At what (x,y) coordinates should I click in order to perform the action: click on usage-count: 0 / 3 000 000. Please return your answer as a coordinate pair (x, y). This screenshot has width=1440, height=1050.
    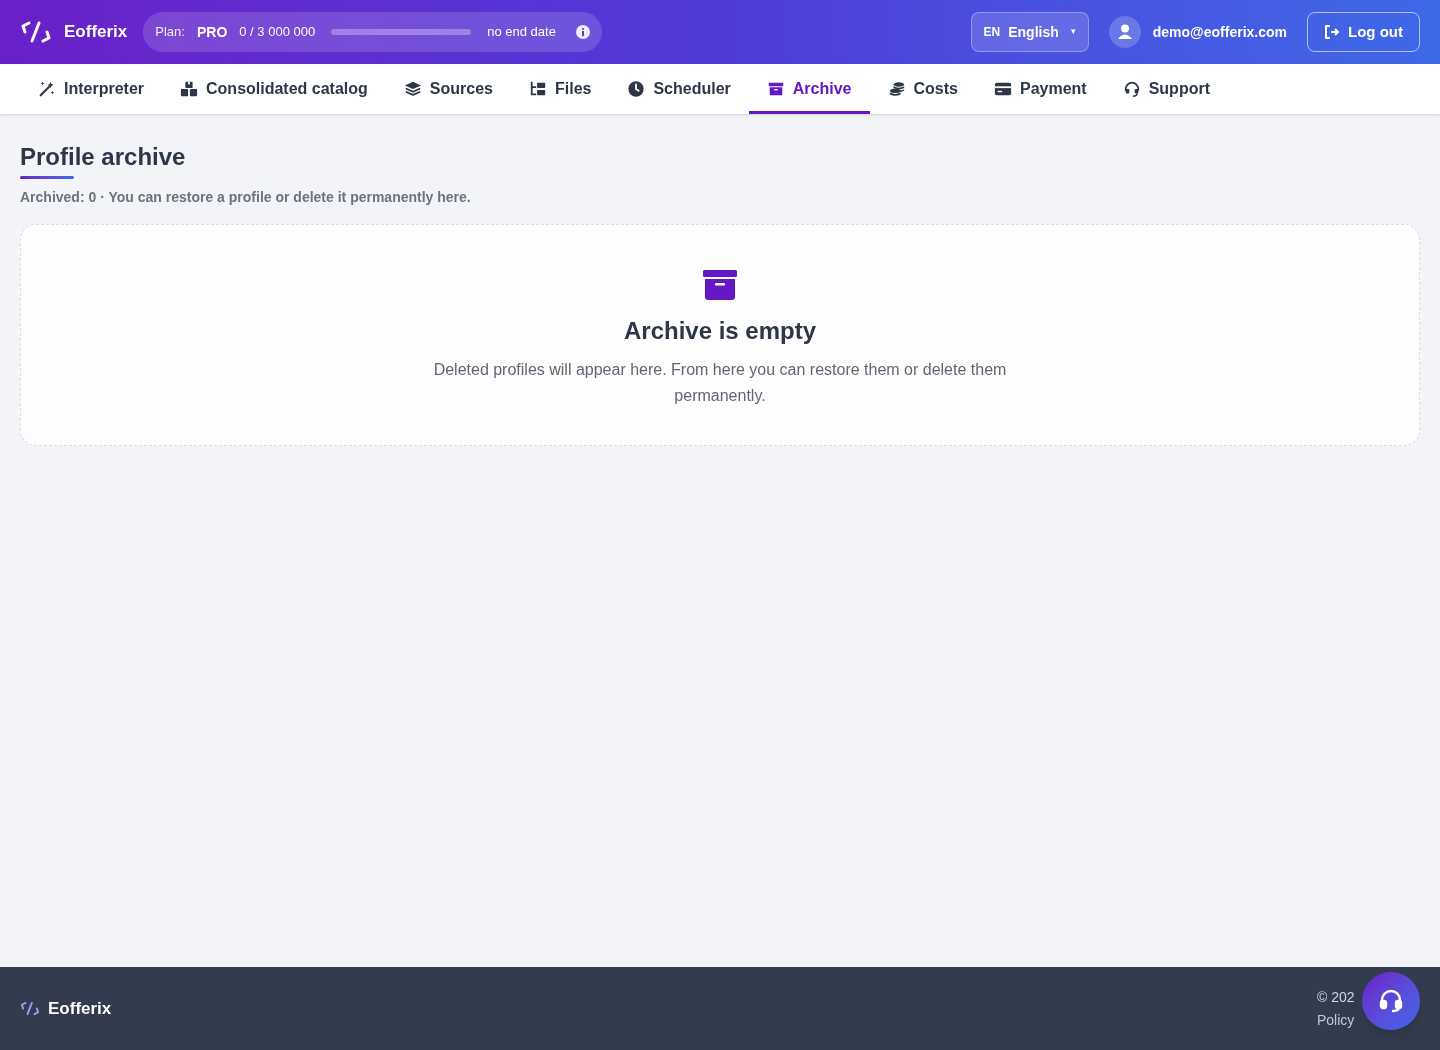
    Looking at the image, I should click on (277, 32).